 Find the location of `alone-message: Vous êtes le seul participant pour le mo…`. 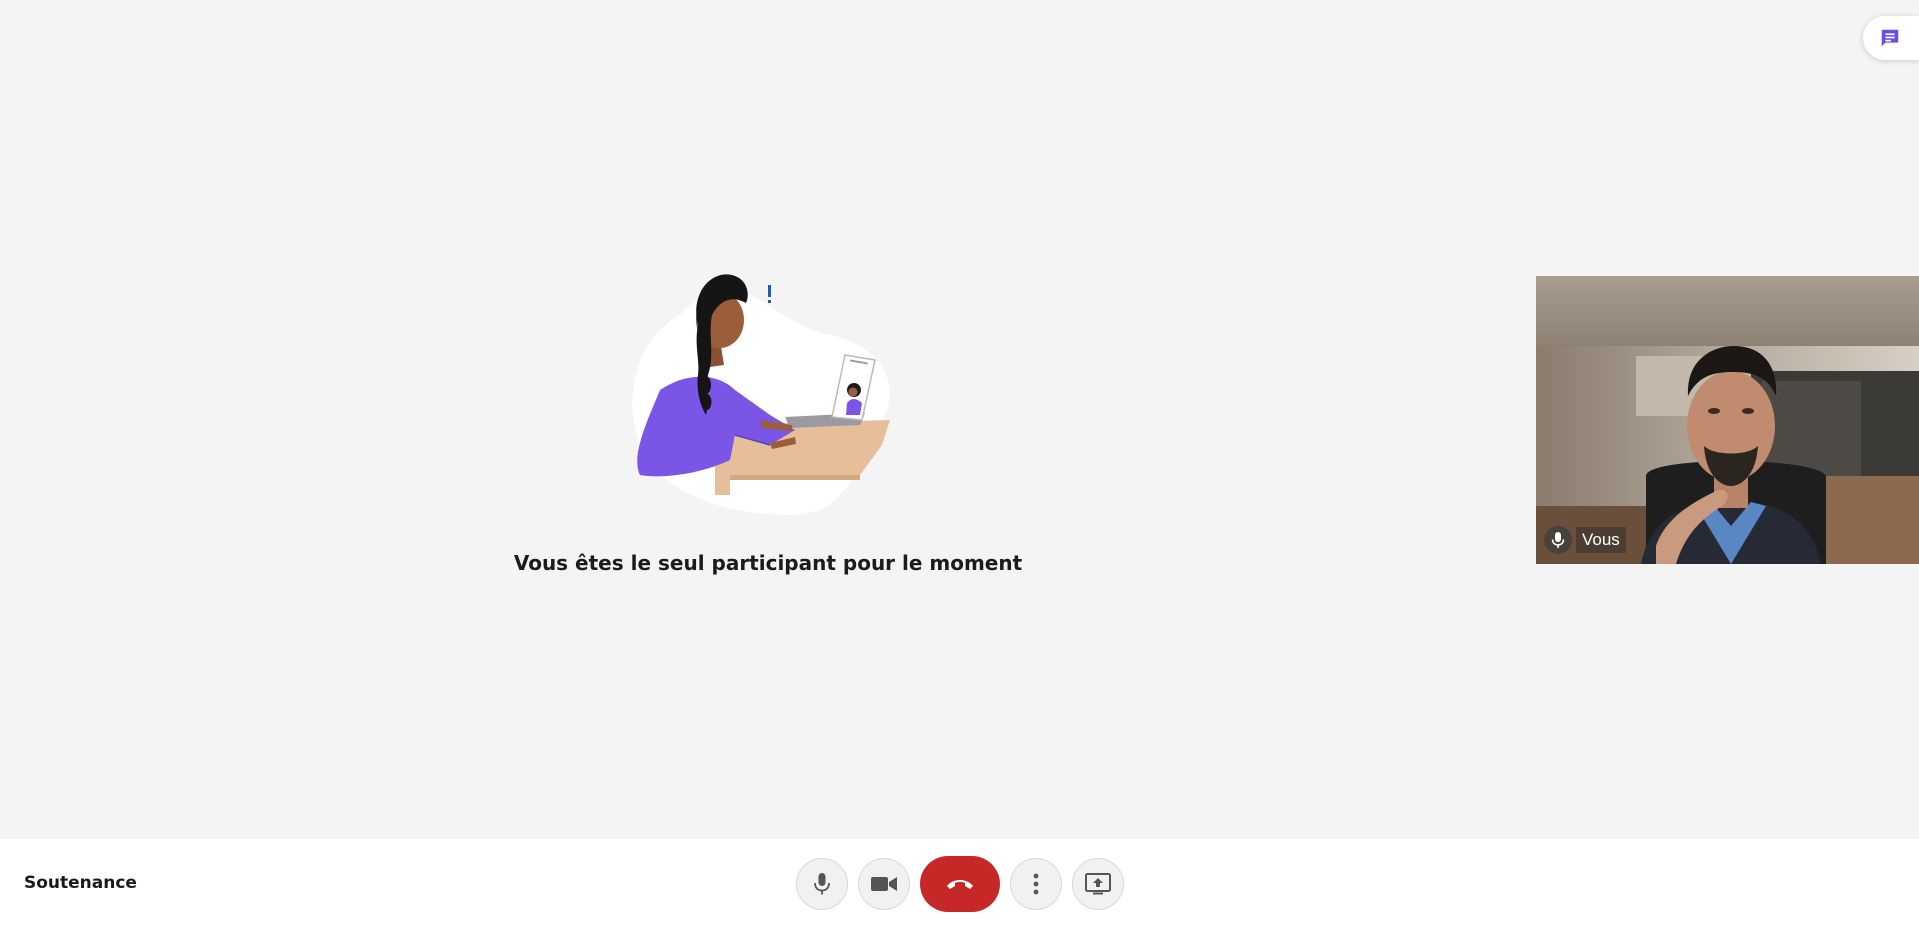

alone-message: Vous êtes le seul participant pour le mo… is located at coordinates (768, 563).